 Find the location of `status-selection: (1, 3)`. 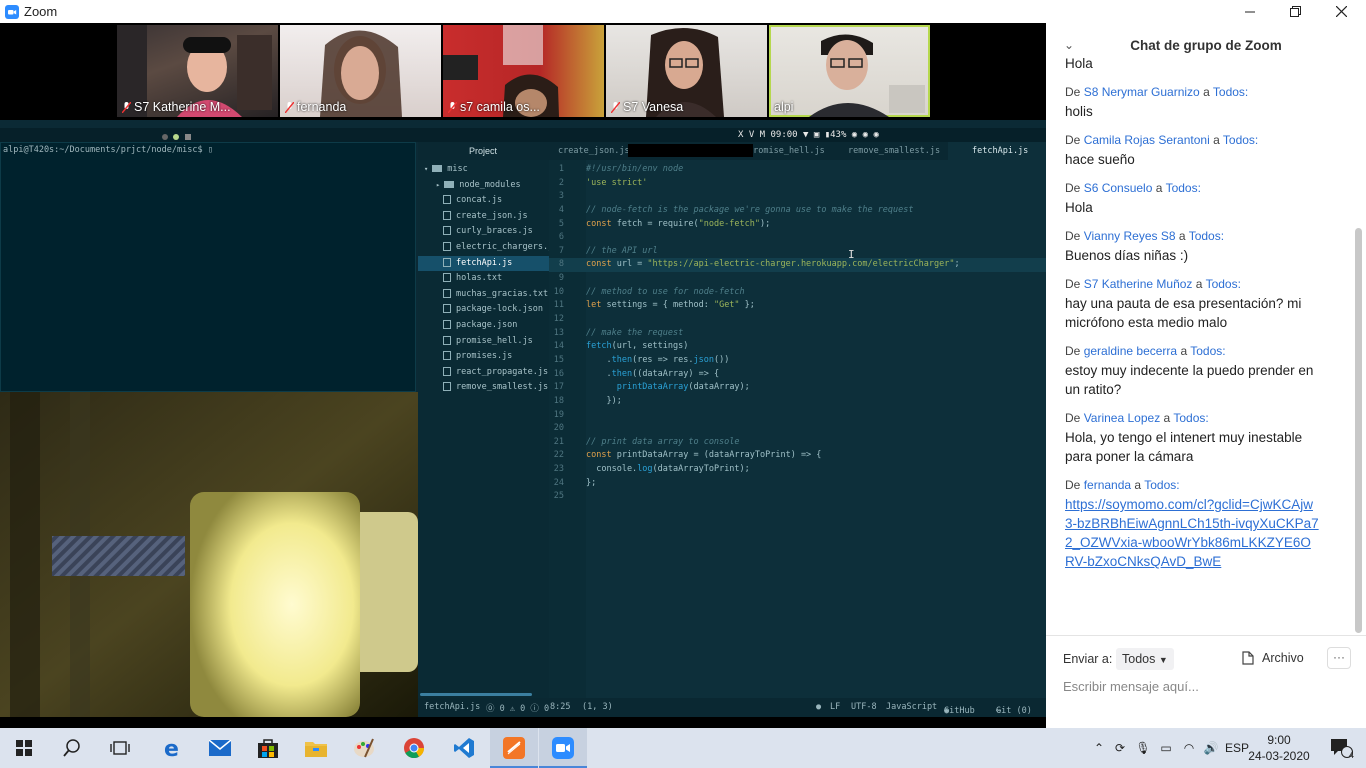

status-selection: (1, 3) is located at coordinates (597, 707).